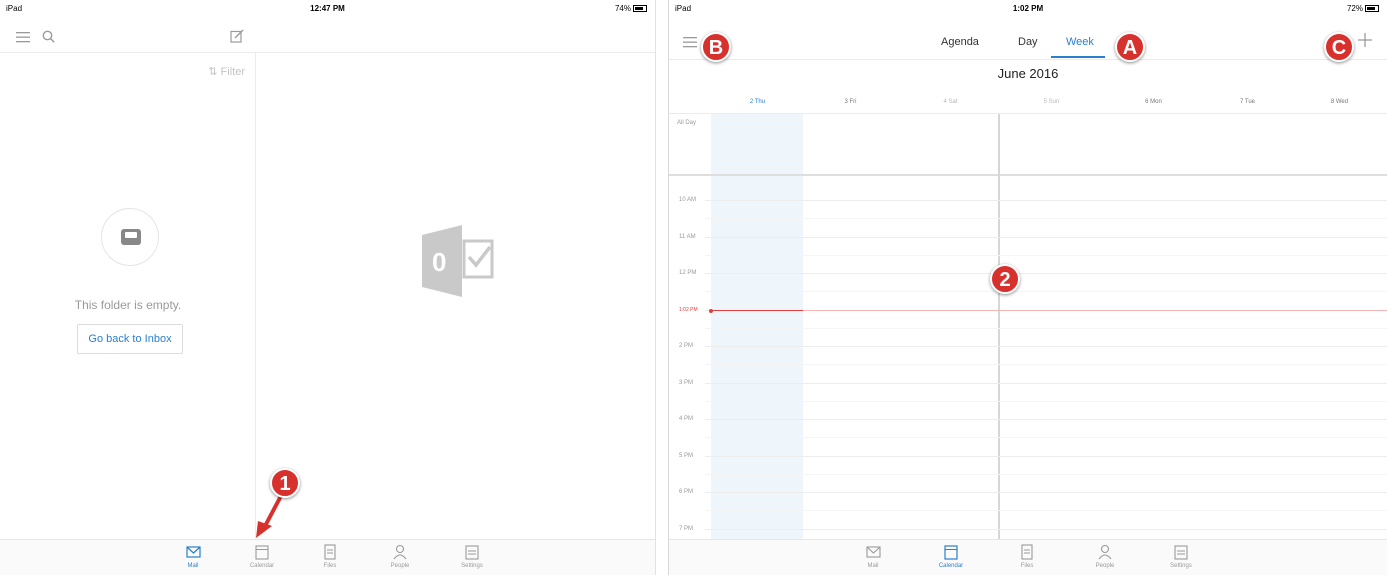 Image resolution: width=1387 pixels, height=575 pixels. Describe the element at coordinates (1051, 102) in the screenshot. I see `day-header: 5 Sun` at that location.